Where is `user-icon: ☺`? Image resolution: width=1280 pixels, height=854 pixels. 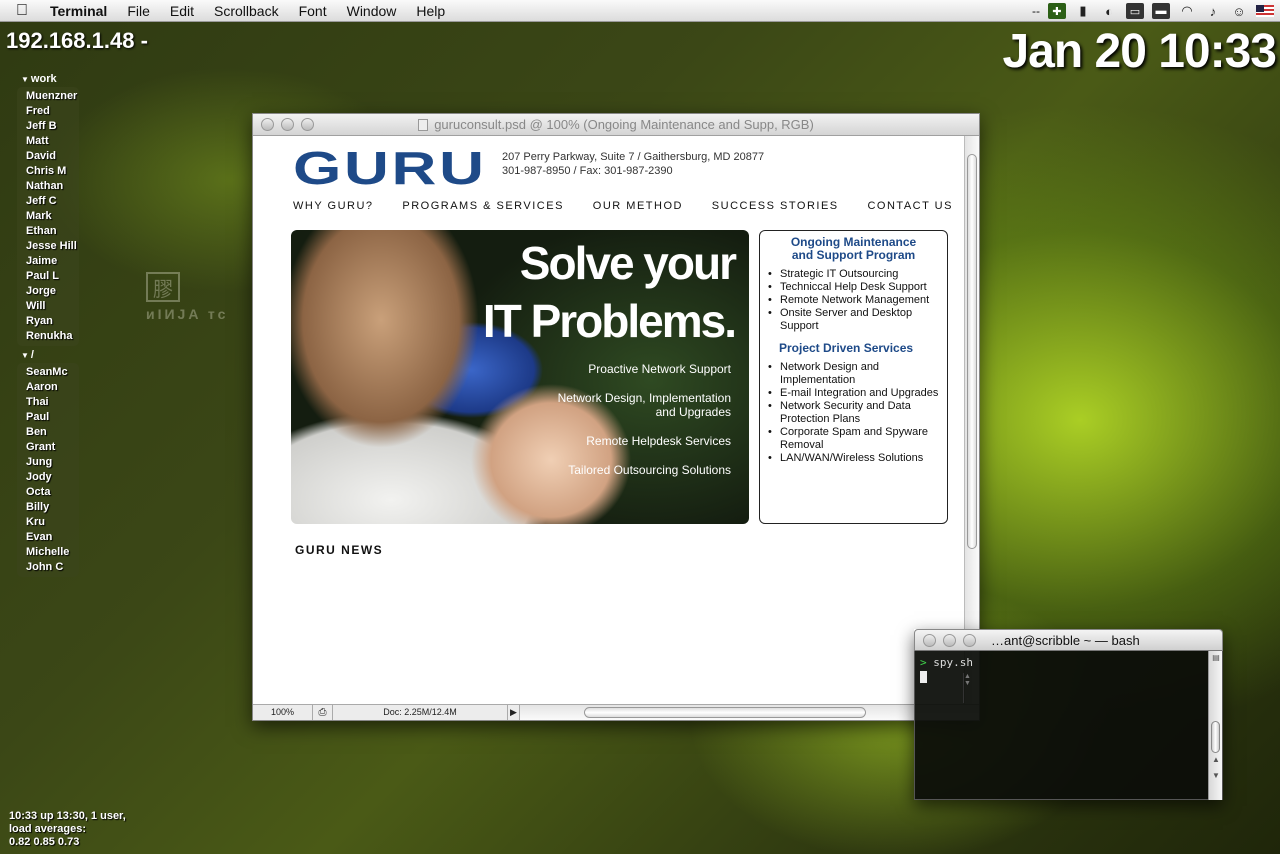
user-icon: ☺ is located at coordinates (1239, 11).